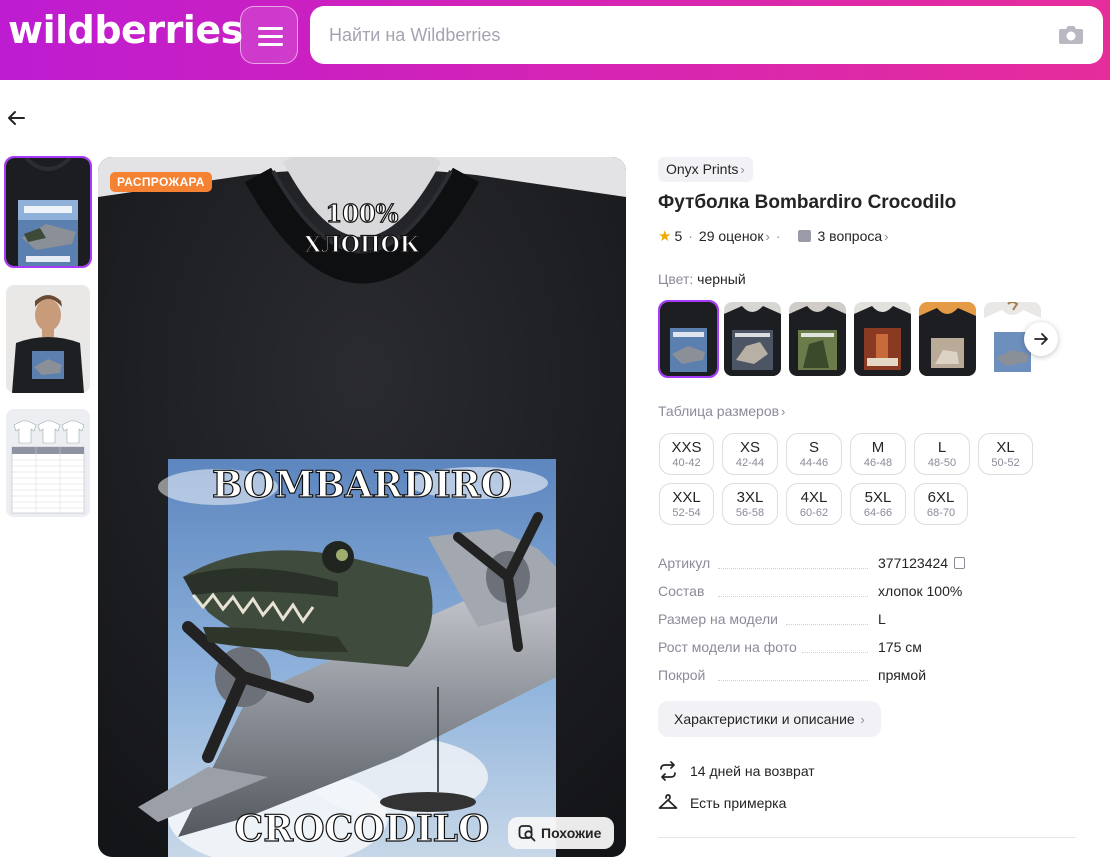 The width and height of the screenshot is (1110, 857). What do you see at coordinates (913, 563) in the screenshot?
I see `article-number: 377123424` at bounding box center [913, 563].